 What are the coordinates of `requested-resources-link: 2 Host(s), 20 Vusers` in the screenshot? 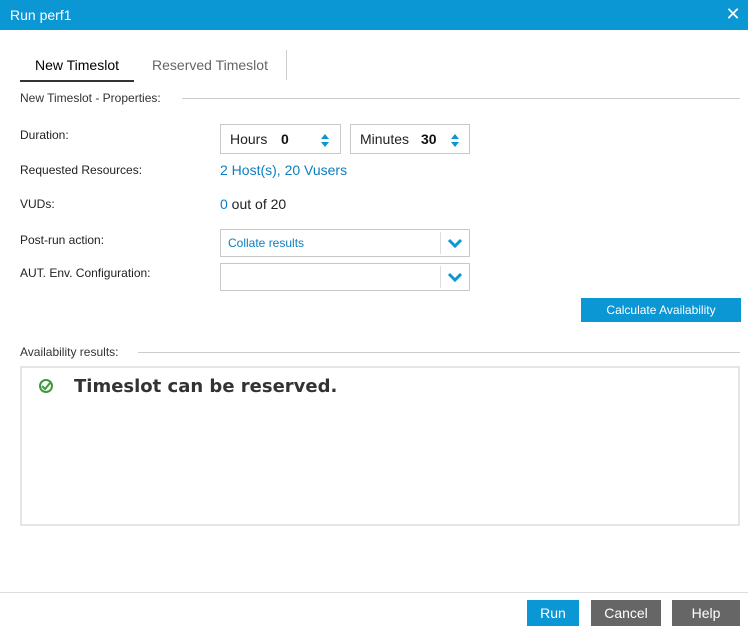 It's located at (283, 170).